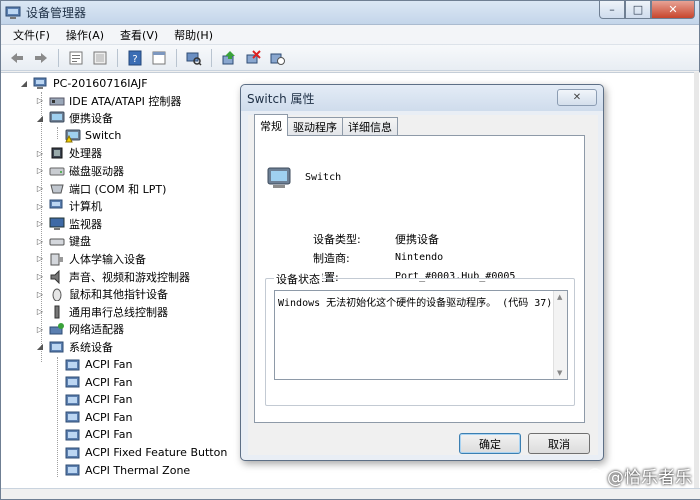  I want to click on tree-root: ◢ PC-20160716IAJF, so click(83, 83).